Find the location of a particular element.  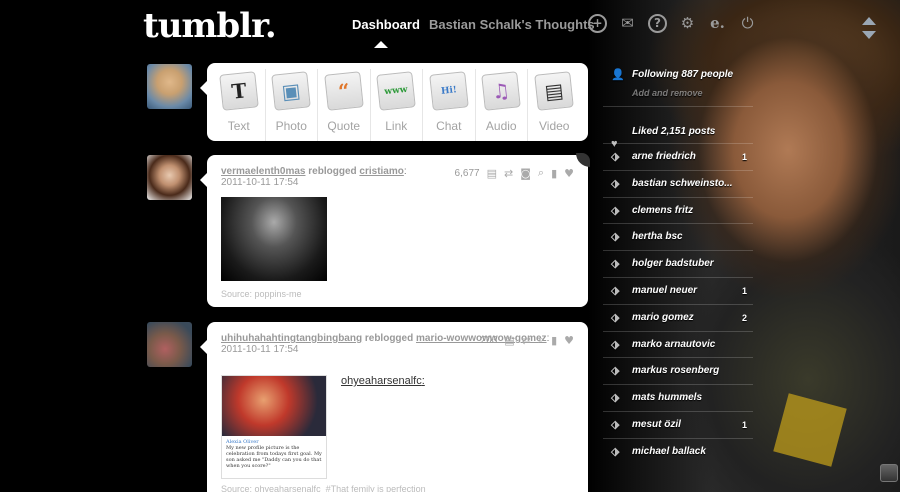

sidebar-liked: ♥ Liked 2,151 posts is located at coordinates (678, 128).